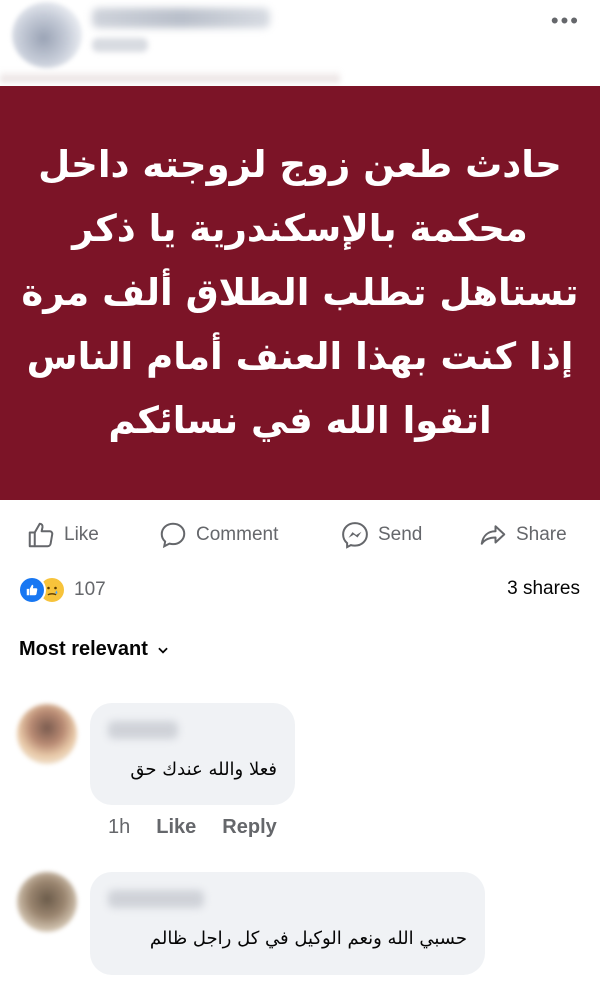  What do you see at coordinates (300, 43) in the screenshot?
I see `post-header: •••` at bounding box center [300, 43].